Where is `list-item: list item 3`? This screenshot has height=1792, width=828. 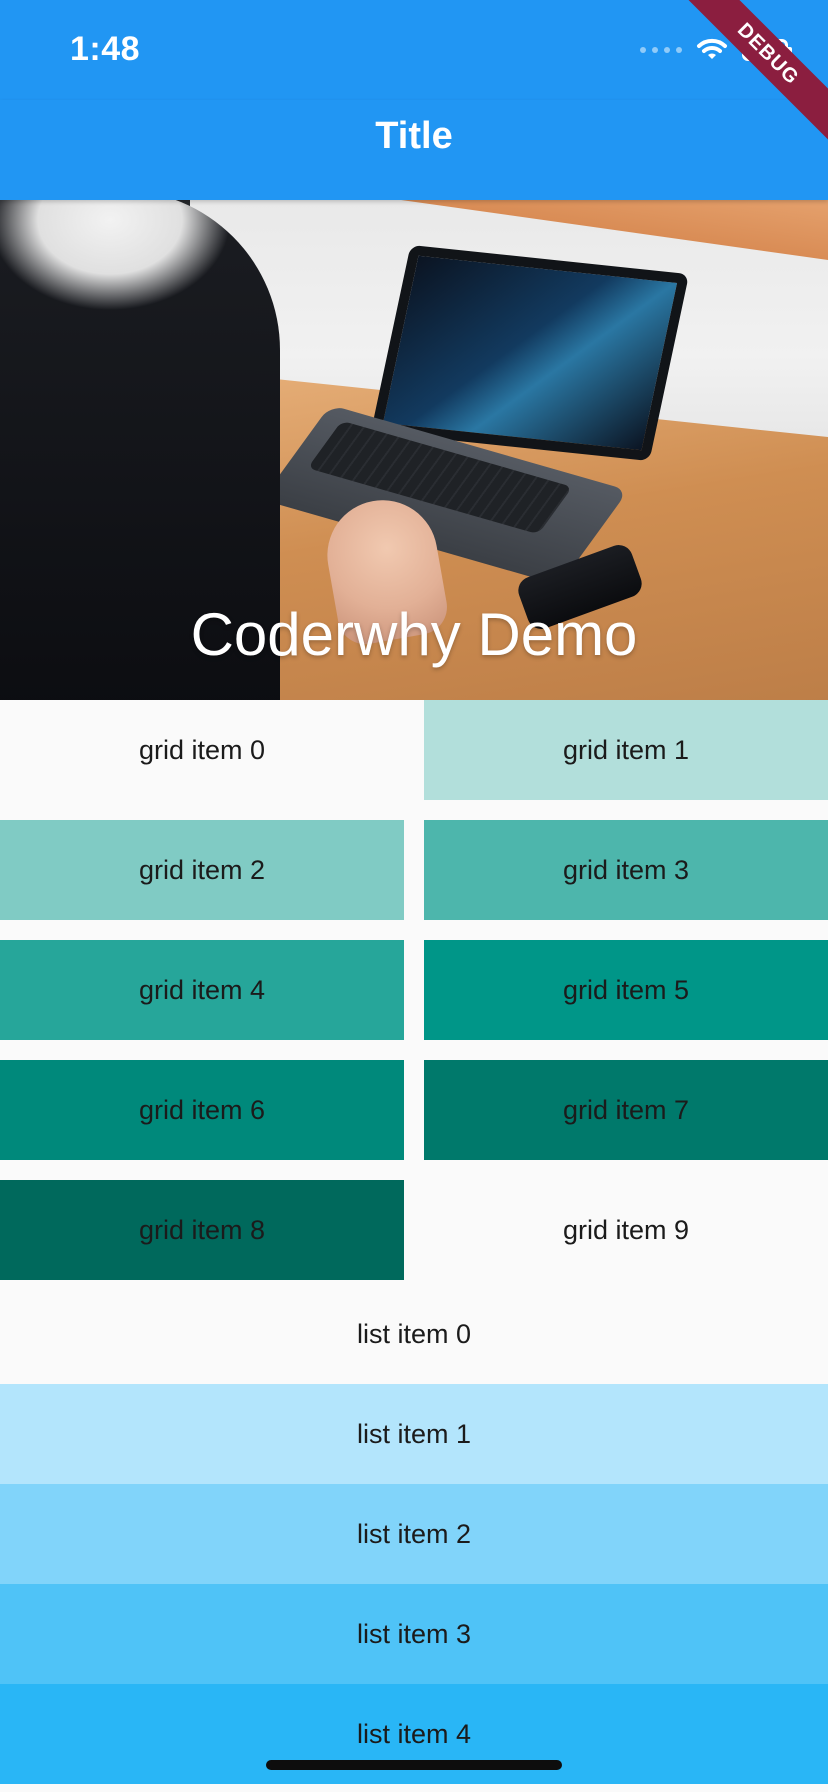 list-item: list item 3 is located at coordinates (414, 1634).